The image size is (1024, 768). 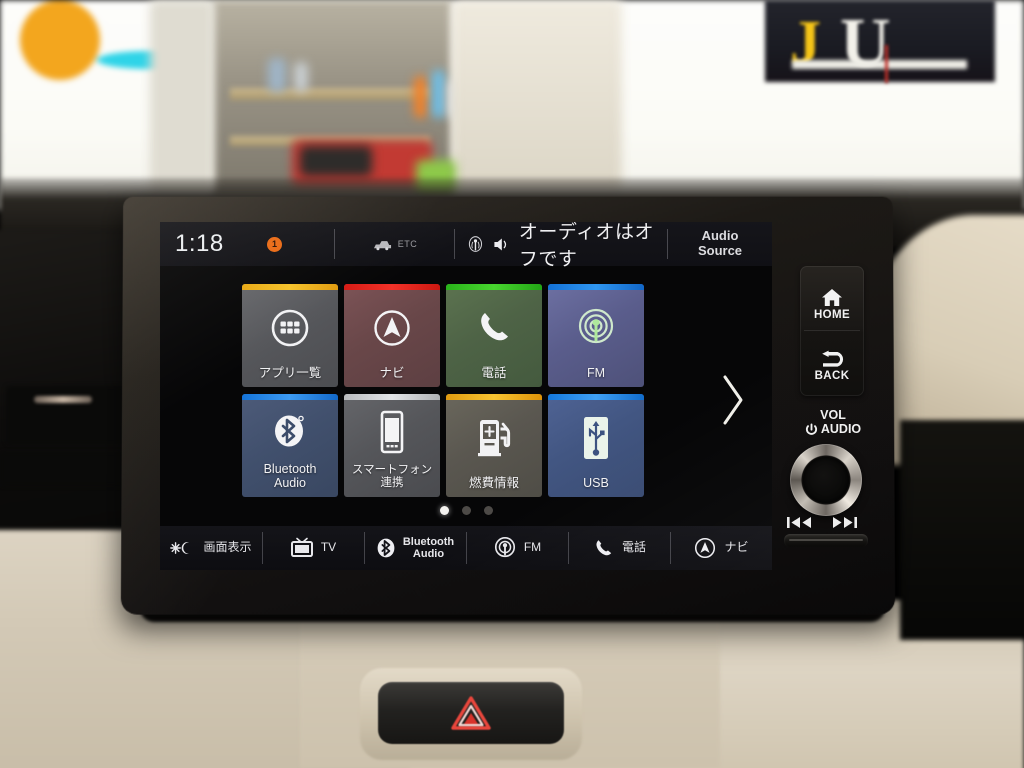 I want to click on vent-chrome-trim, so click(x=63, y=399).